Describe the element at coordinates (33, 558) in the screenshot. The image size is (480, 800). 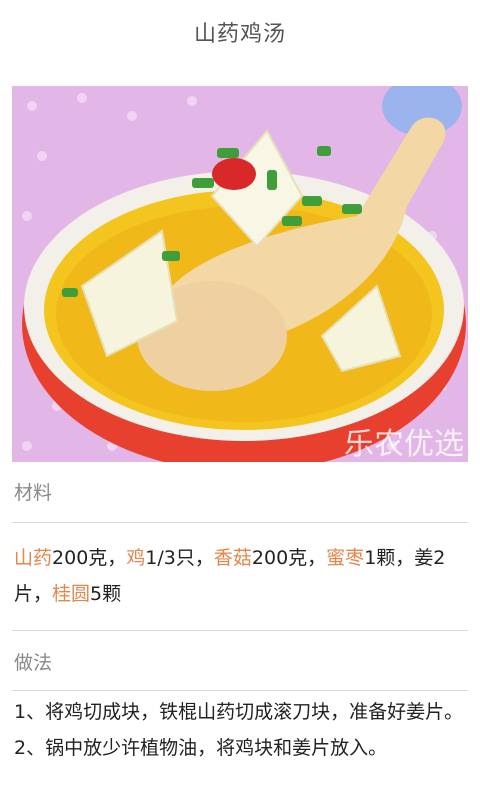
I see `ingredient-name: 山药` at that location.